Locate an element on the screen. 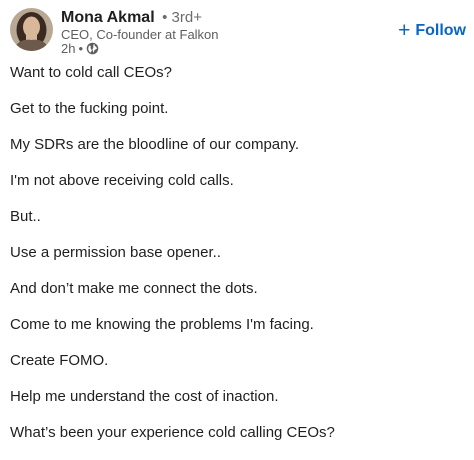  author-headline: CEO, Co-founder at Falkon is located at coordinates (140, 34).